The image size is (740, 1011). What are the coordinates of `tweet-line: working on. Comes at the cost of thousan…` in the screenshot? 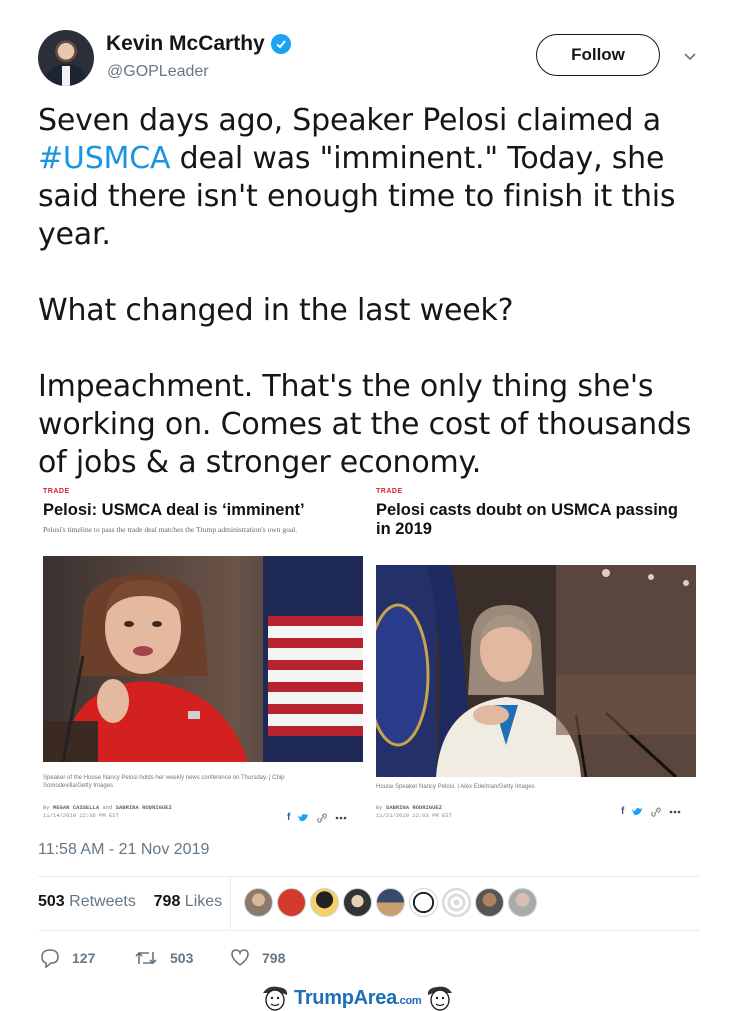 It's located at (365, 424).